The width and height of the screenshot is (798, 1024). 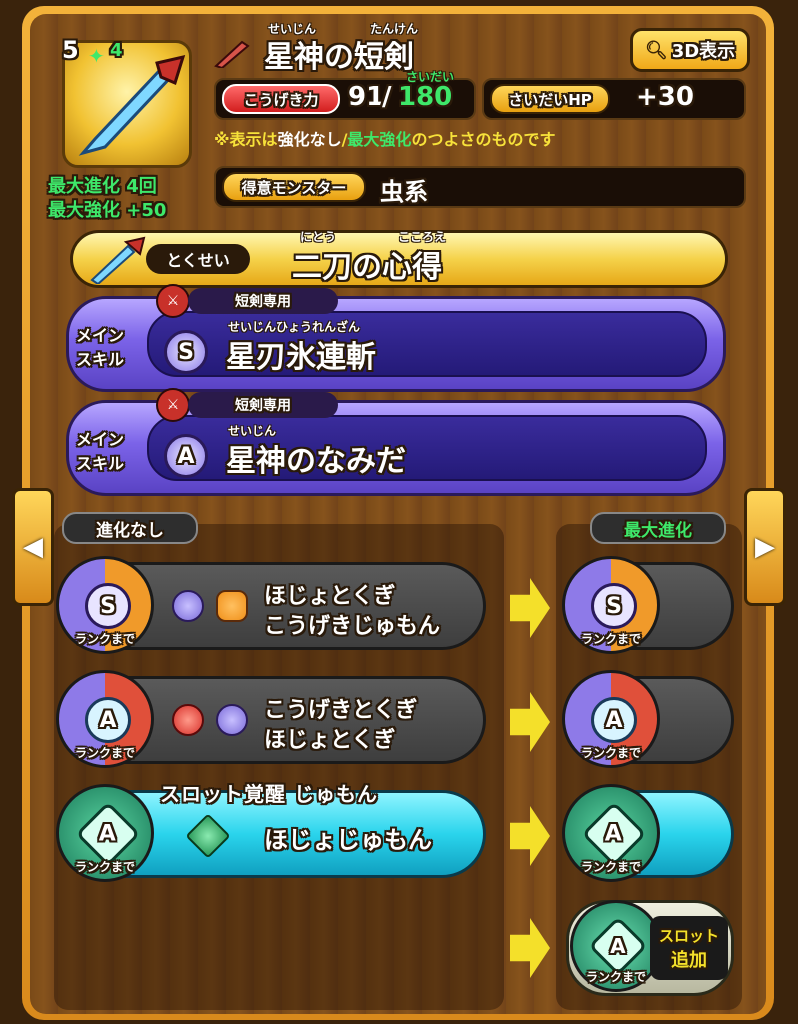 I want to click on slot-add-medal: A ランクまで, so click(x=616, y=946).